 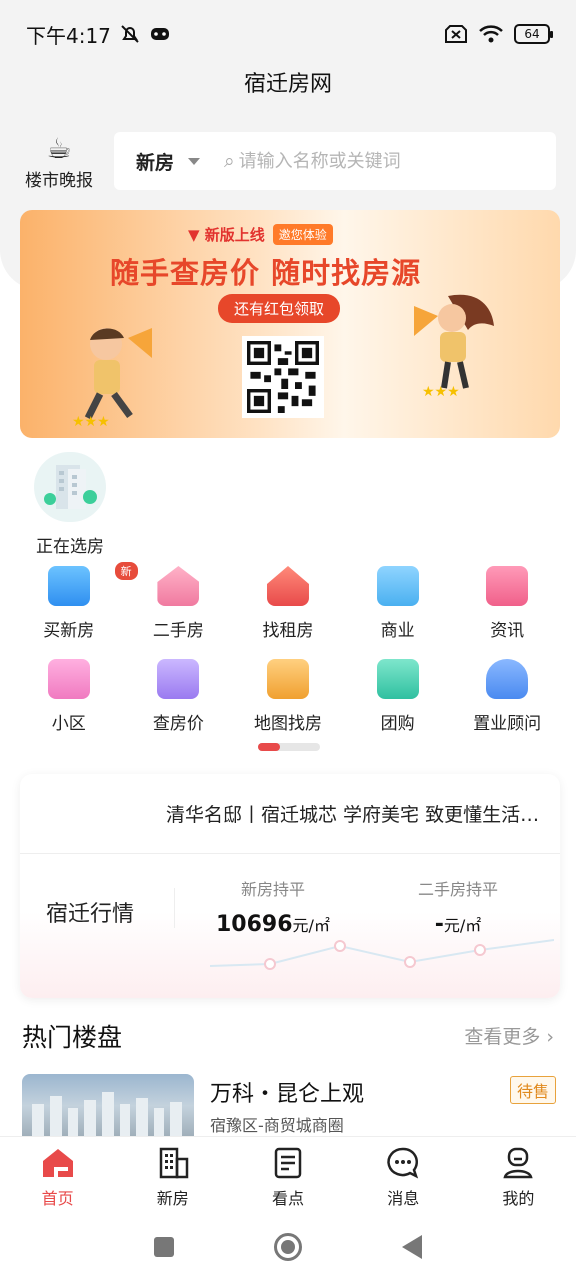 I want to click on see-more-link: 查看更多 ›, so click(x=509, y=1035).